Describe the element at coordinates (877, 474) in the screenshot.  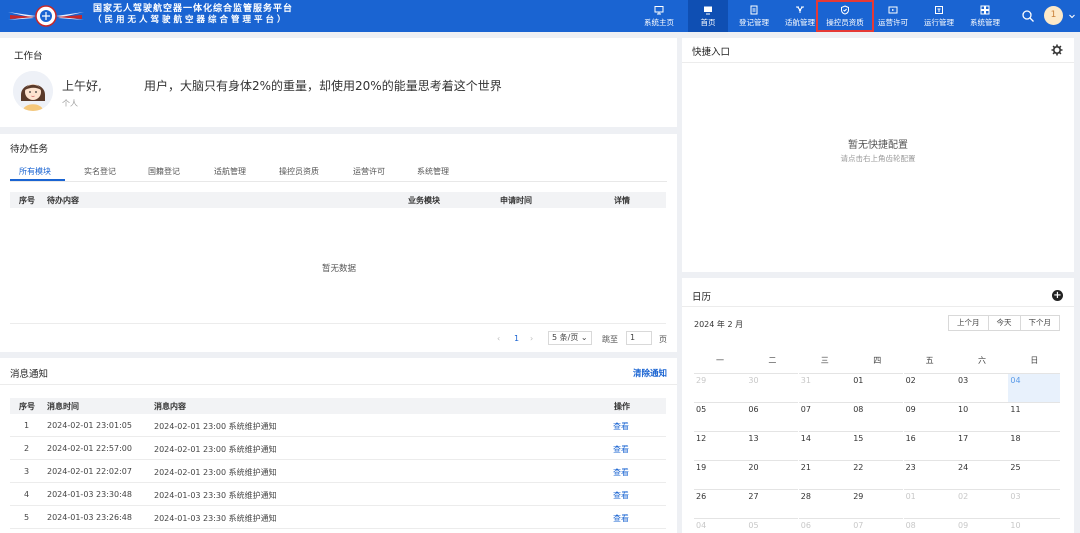
I see `calendar-day-cell: 22` at that location.